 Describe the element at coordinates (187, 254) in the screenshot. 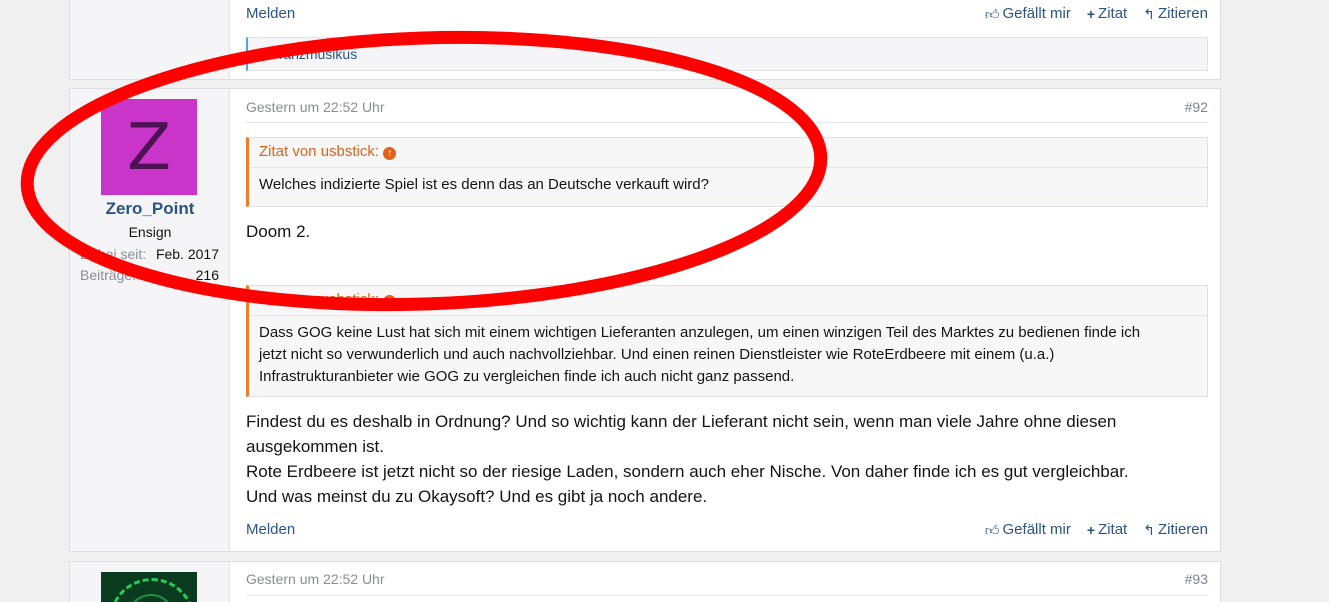

I see `joined-value: Feb. 2017` at that location.